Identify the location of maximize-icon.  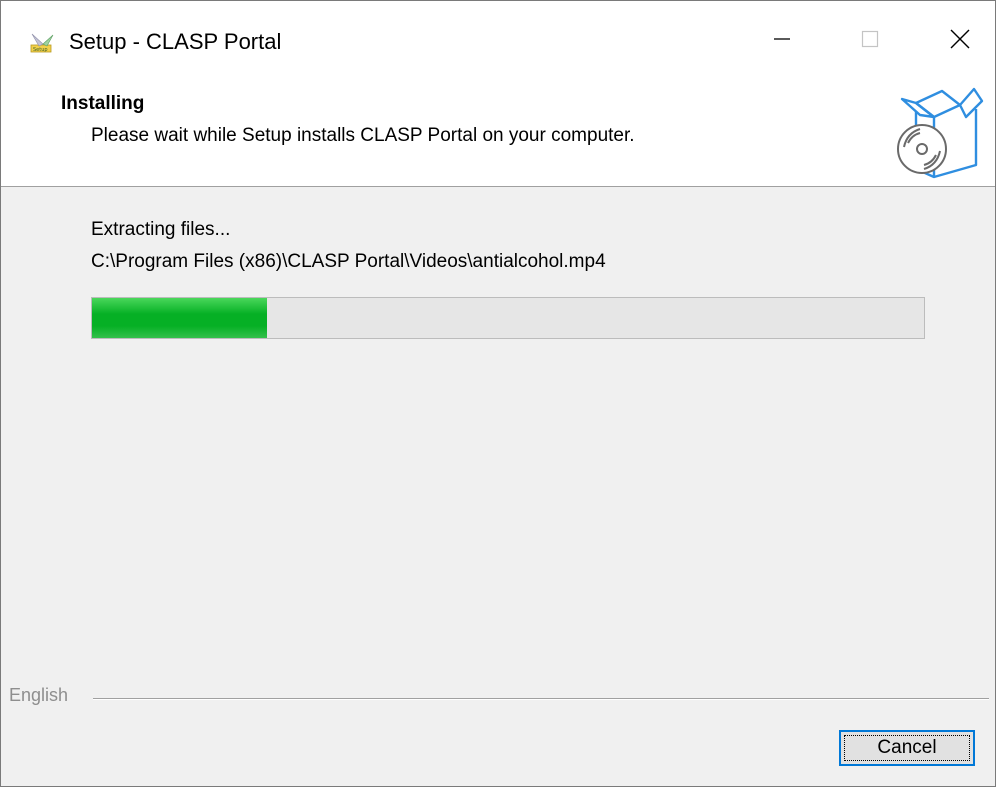
(870, 41).